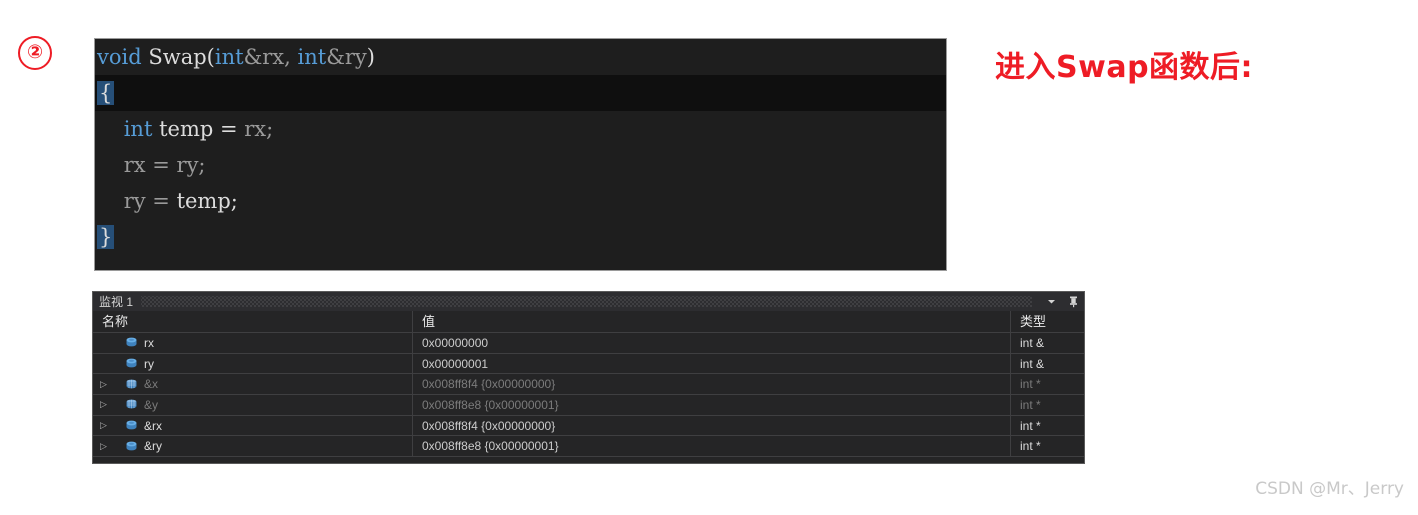  Describe the element at coordinates (153, 425) in the screenshot. I see `watch-variable-name: &rx` at that location.